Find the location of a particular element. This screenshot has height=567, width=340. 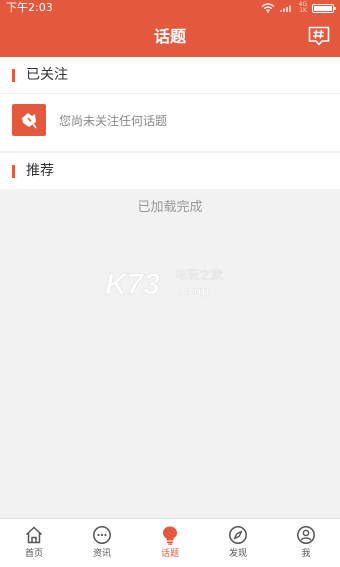

network-rate: 1K is located at coordinates (303, 10).